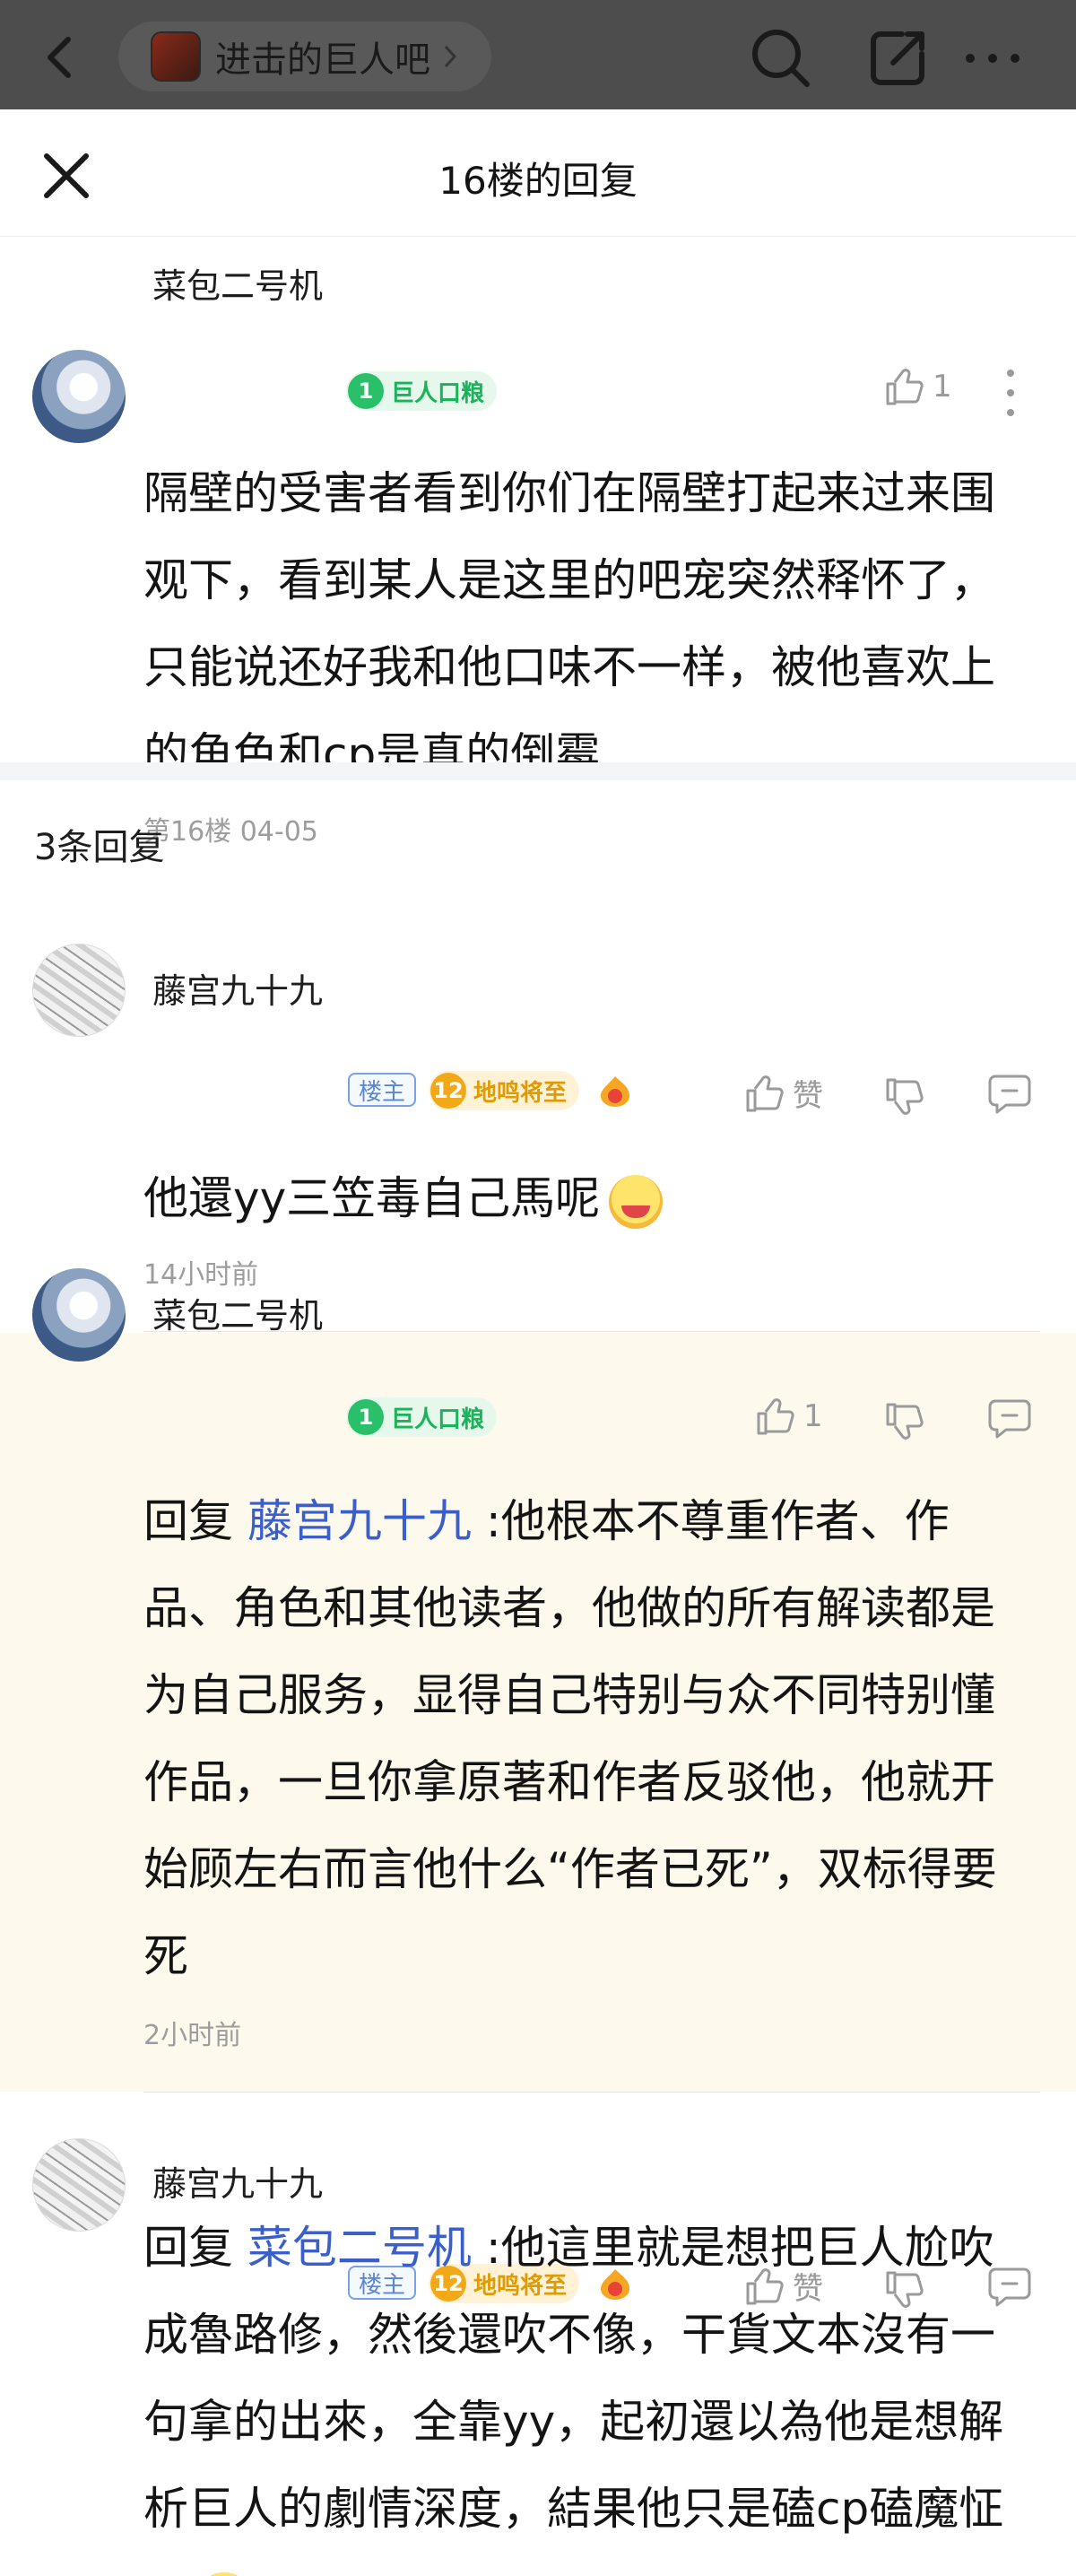  What do you see at coordinates (359, 1521) in the screenshot?
I see `mention-link: 藤宫九十九` at bounding box center [359, 1521].